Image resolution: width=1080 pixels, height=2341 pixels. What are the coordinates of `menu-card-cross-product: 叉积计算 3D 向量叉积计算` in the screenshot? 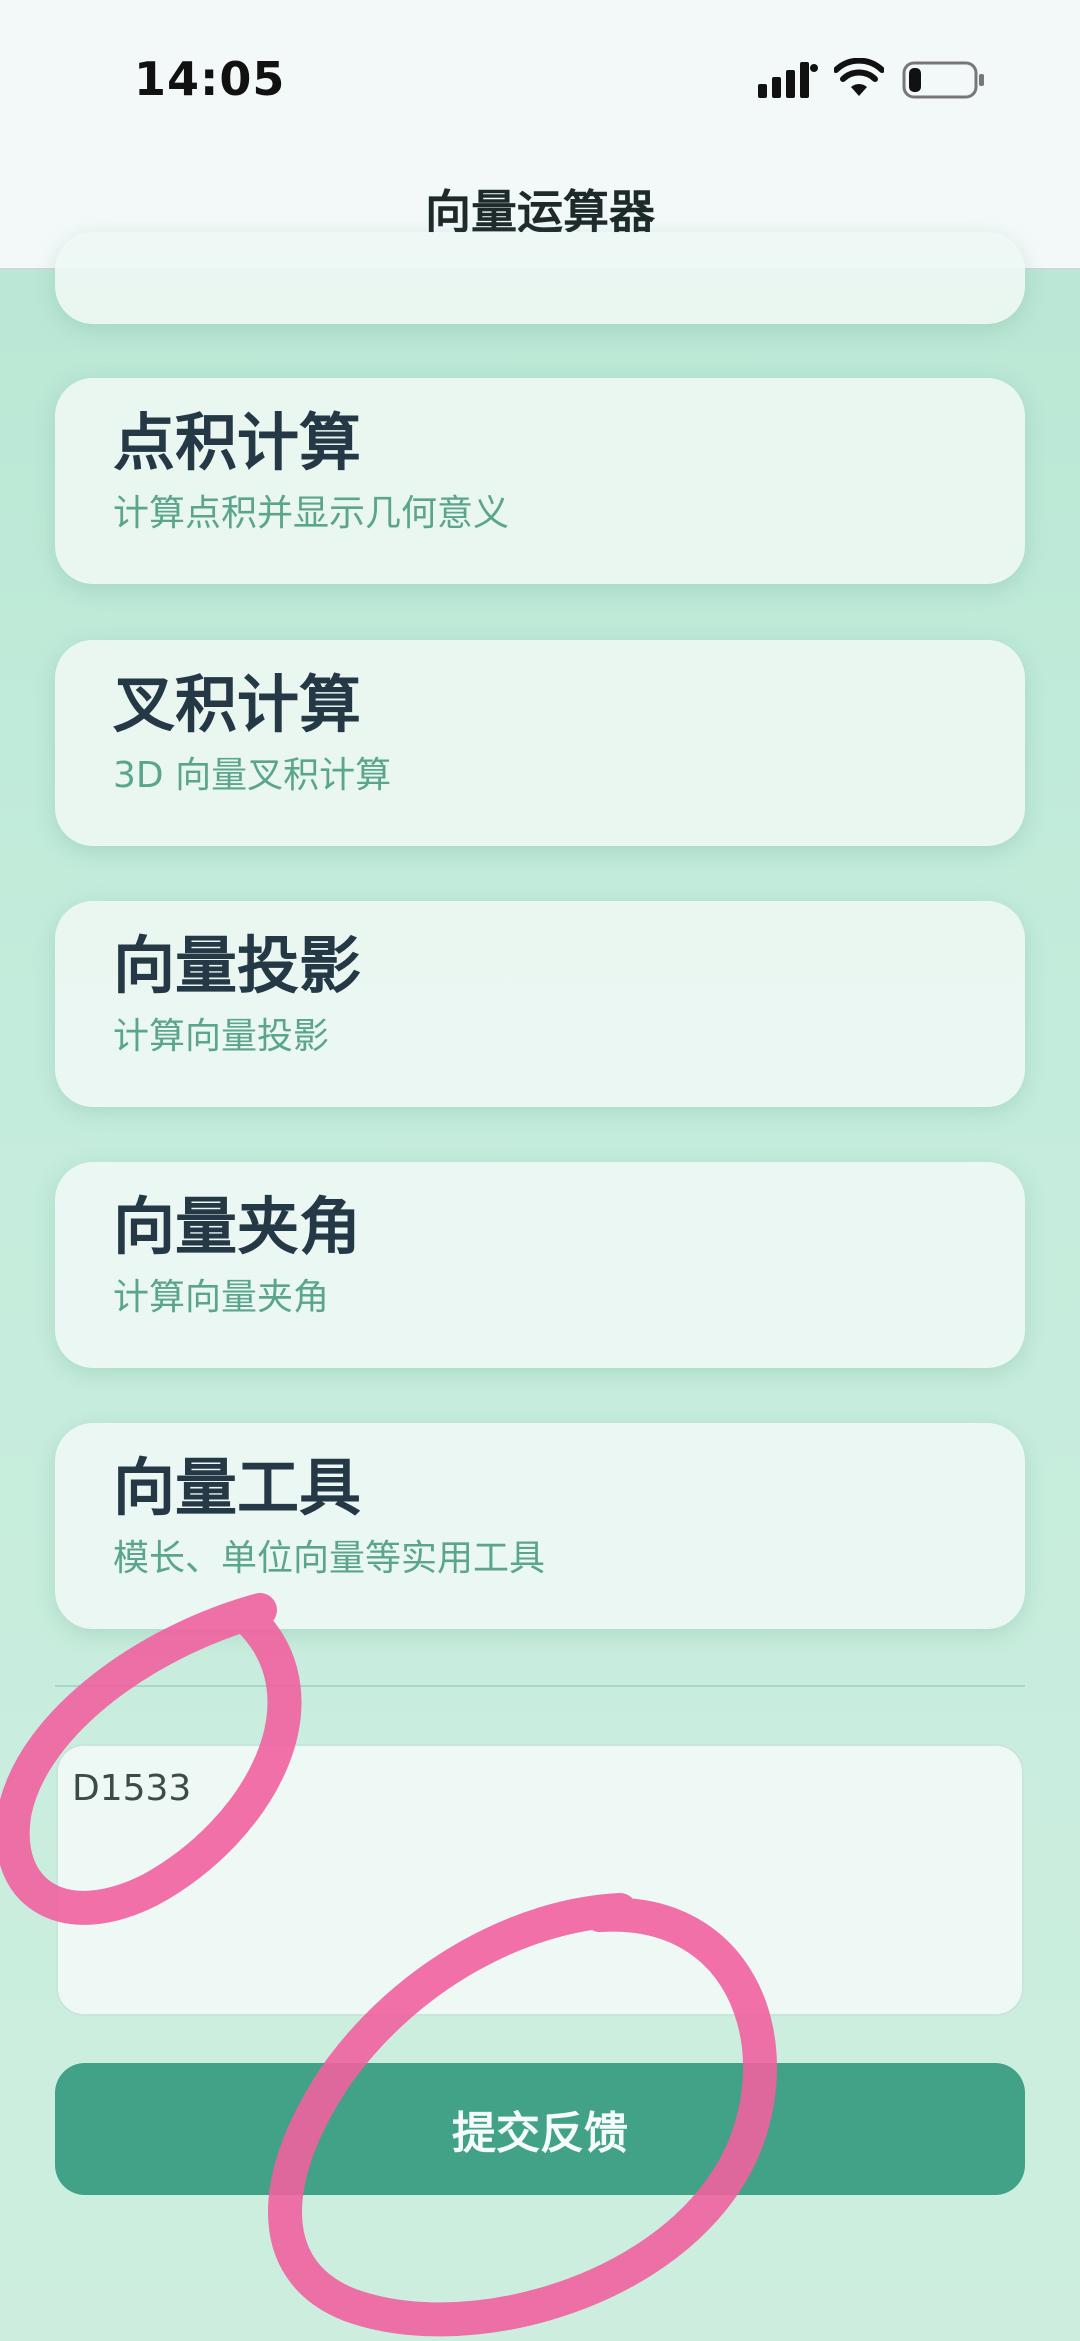 It's located at (540, 743).